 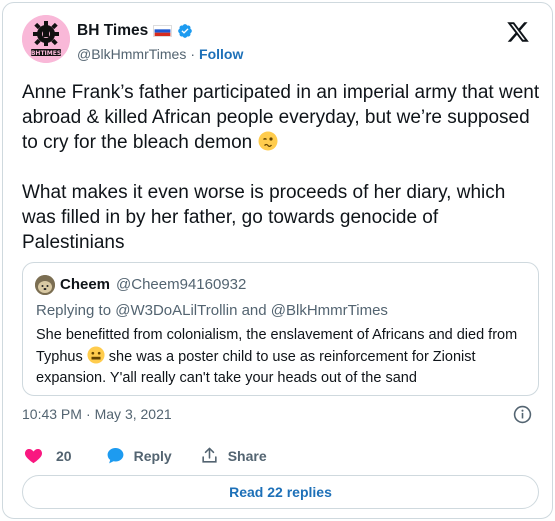 I want to click on reply-label: Reply, so click(x=152, y=455).